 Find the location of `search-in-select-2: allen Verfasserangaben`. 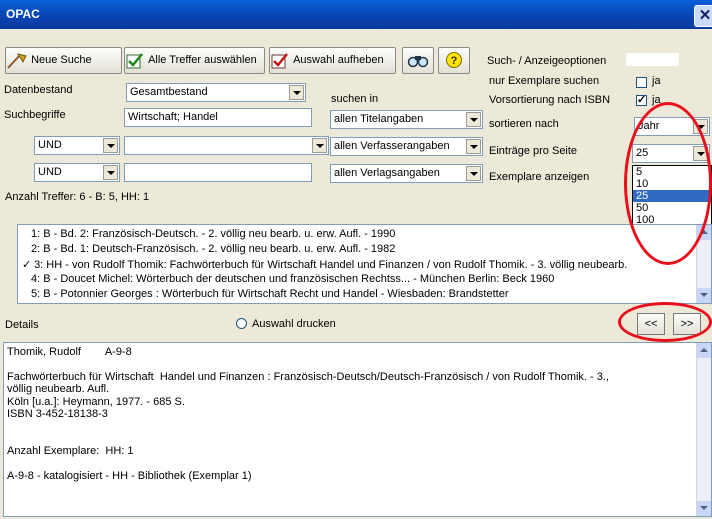

search-in-select-2: allen Verfasserangaben is located at coordinates (406, 146).